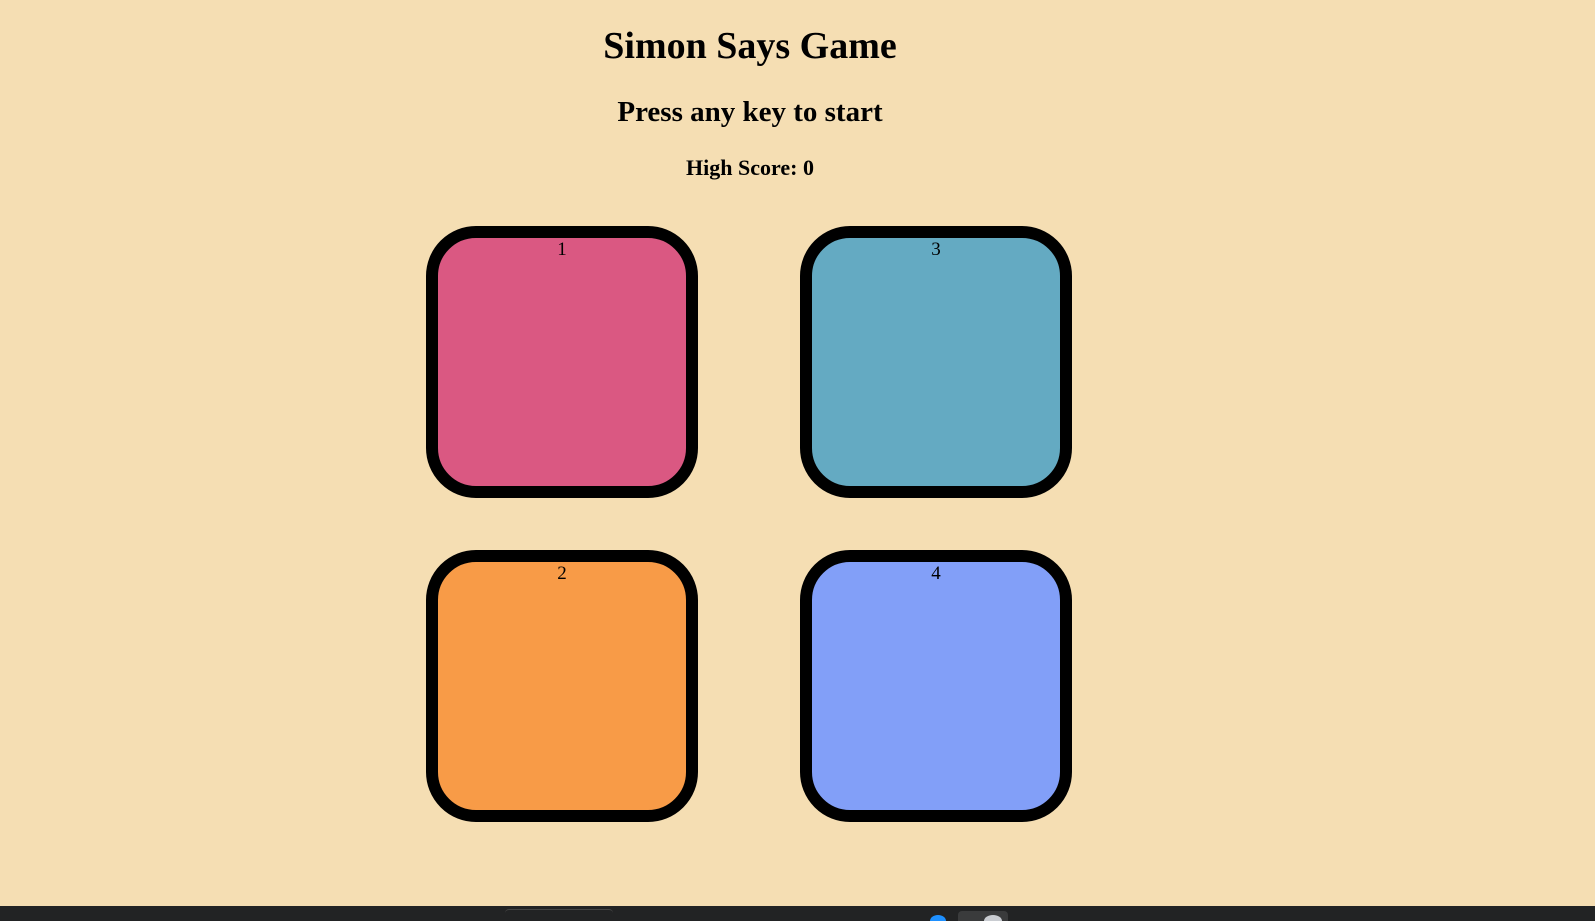 This screenshot has height=921, width=1595. What do you see at coordinates (562, 686) in the screenshot?
I see `simon-button-2: 2` at bounding box center [562, 686].